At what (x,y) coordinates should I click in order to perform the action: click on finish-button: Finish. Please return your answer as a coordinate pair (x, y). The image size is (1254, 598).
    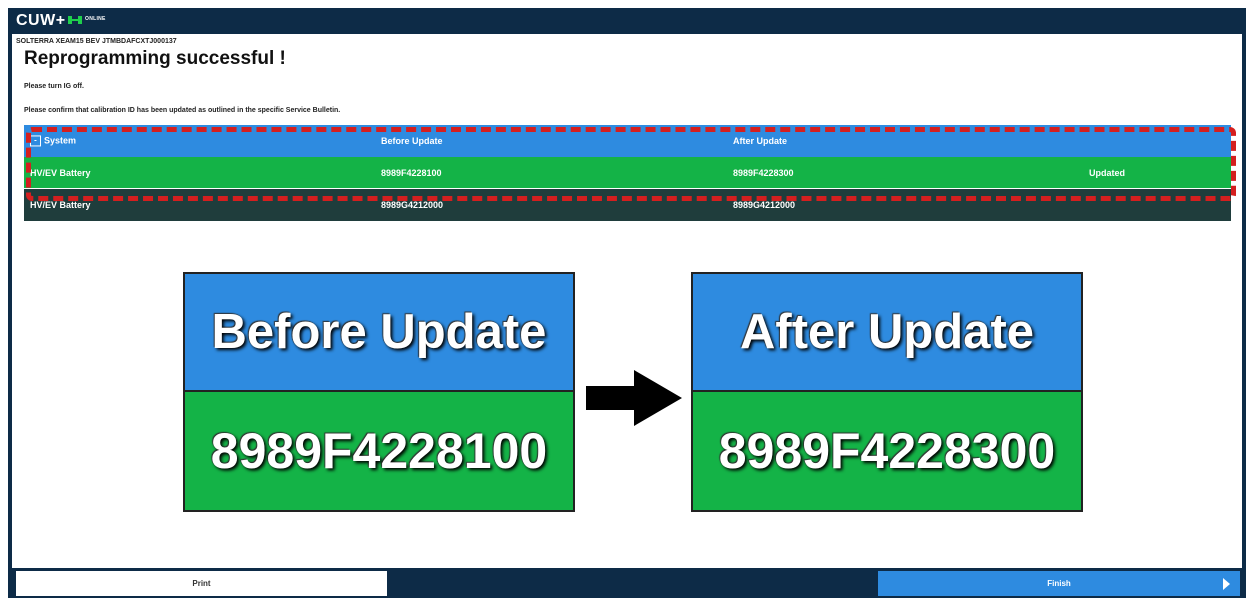
    Looking at the image, I should click on (1059, 583).